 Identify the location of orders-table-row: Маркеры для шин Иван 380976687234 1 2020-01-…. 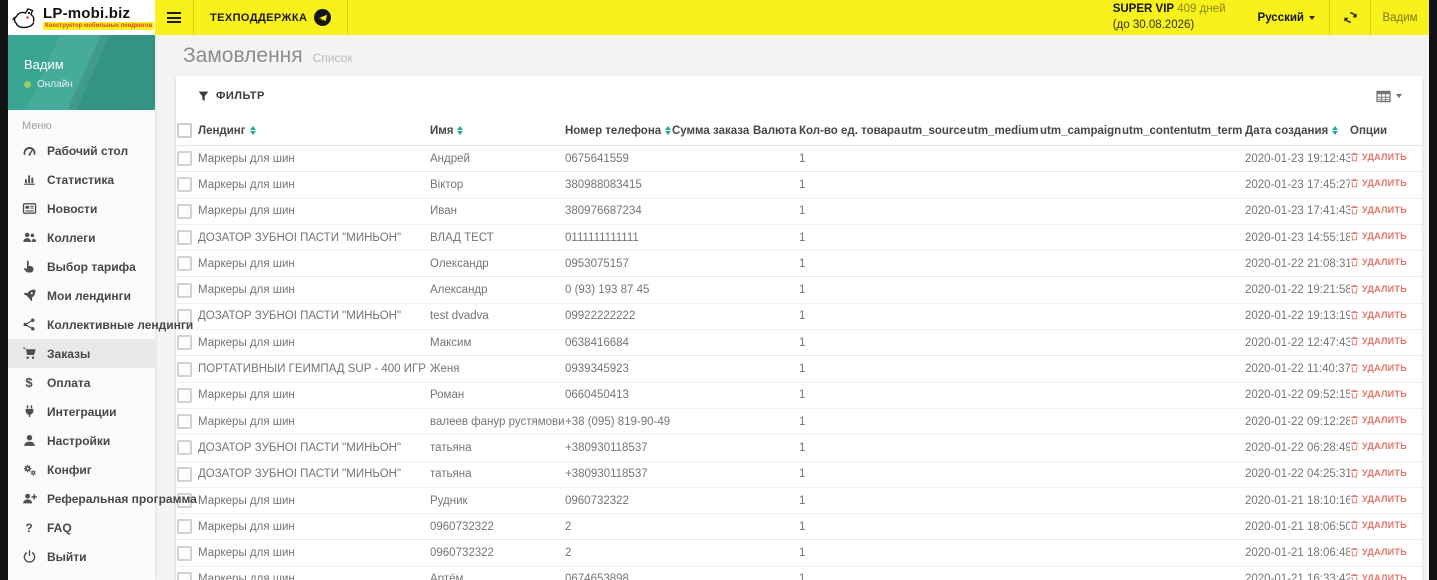
(799, 212).